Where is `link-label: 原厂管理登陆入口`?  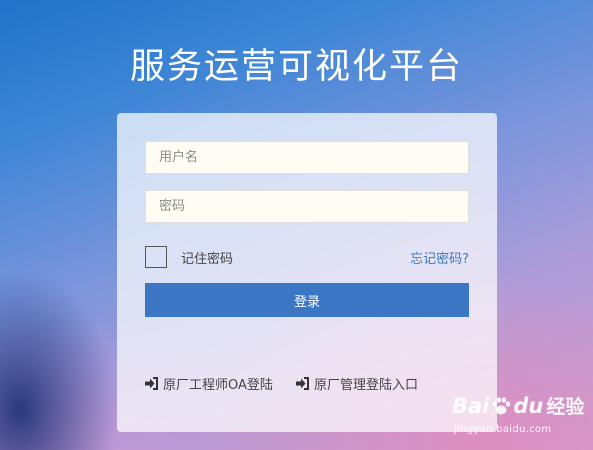
link-label: 原厂管理登陆入口 is located at coordinates (366, 385).